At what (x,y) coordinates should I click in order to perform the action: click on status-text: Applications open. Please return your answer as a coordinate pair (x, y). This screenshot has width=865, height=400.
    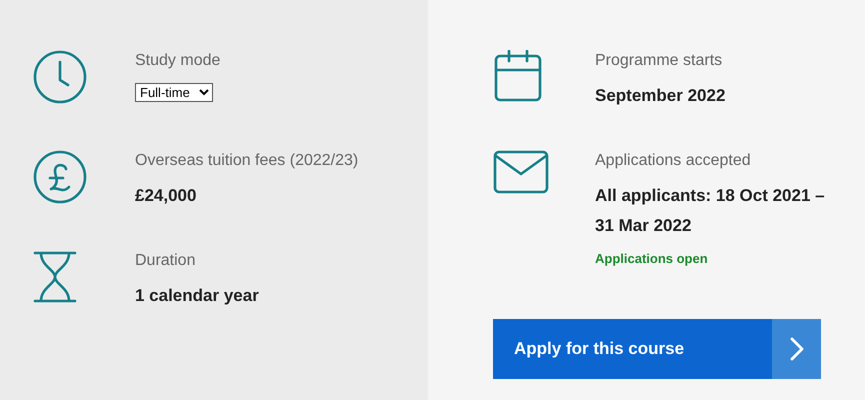
    Looking at the image, I should click on (652, 258).